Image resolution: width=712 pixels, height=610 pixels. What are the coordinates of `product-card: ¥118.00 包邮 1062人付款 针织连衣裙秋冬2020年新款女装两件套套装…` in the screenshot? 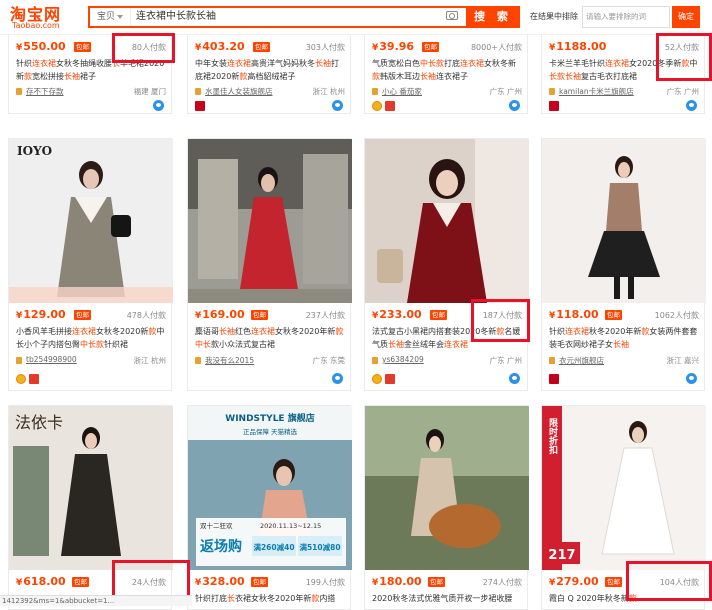 It's located at (623, 264).